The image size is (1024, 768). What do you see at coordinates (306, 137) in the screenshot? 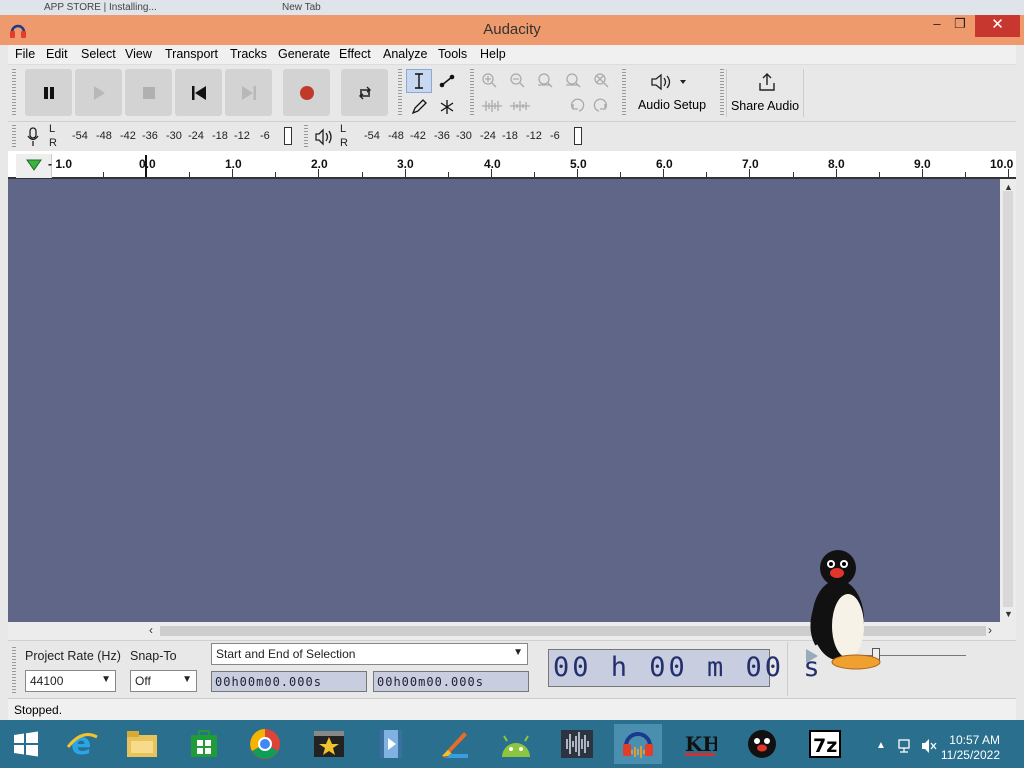
I see `playback-meter-grip` at bounding box center [306, 137].